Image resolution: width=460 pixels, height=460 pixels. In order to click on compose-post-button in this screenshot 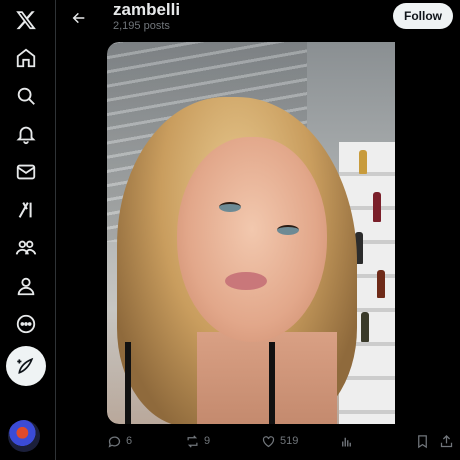, I will do `click(26, 366)`.